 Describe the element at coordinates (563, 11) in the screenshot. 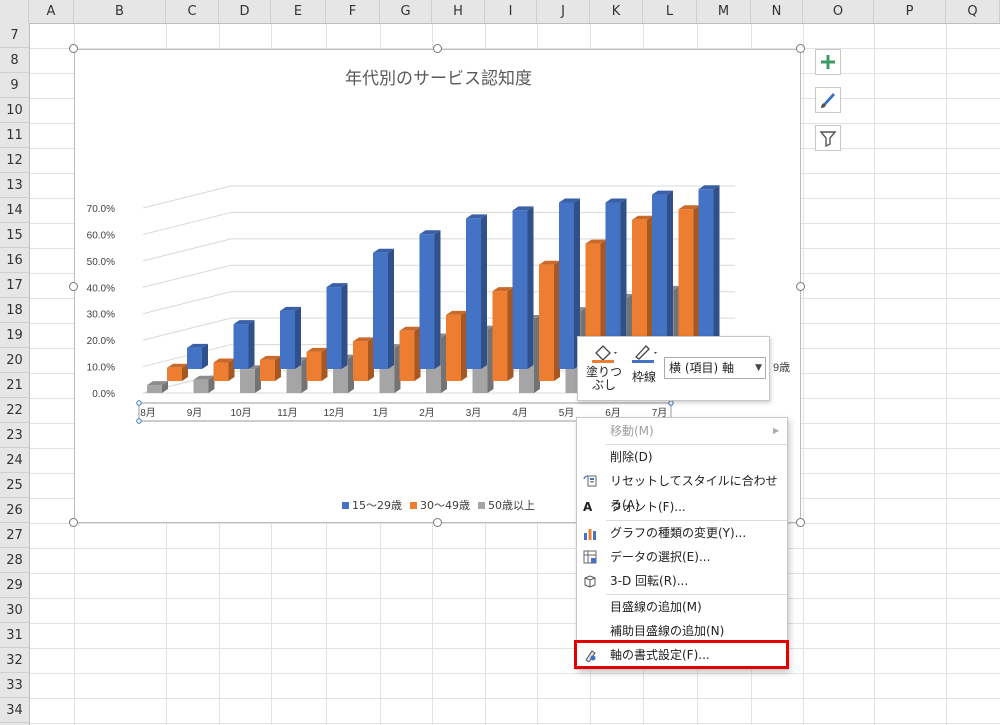

I see `column-header-j: J` at that location.